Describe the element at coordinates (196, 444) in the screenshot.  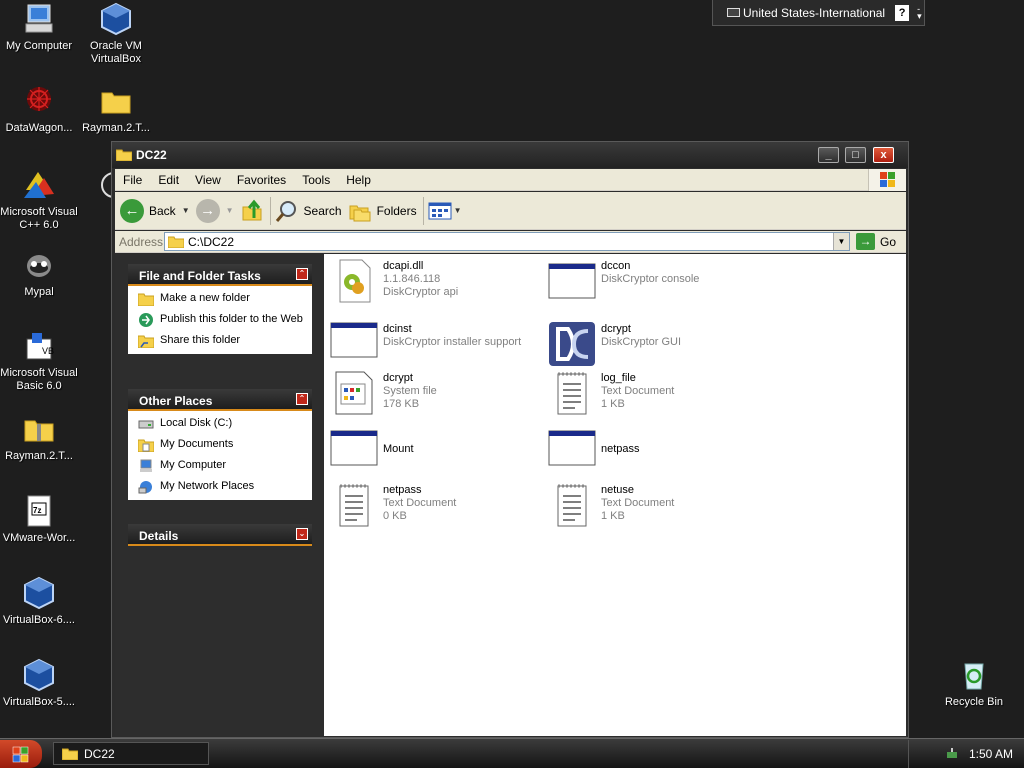
I see `place-label: My Documents` at that location.